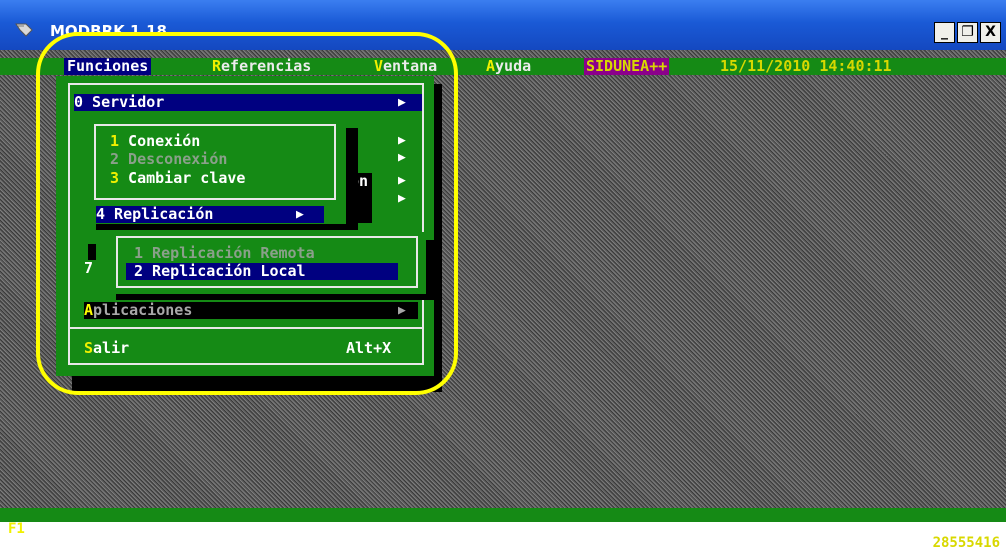  I want to click on menu-item-cambiar-clave: 3 Cambiar clave, so click(177, 178).